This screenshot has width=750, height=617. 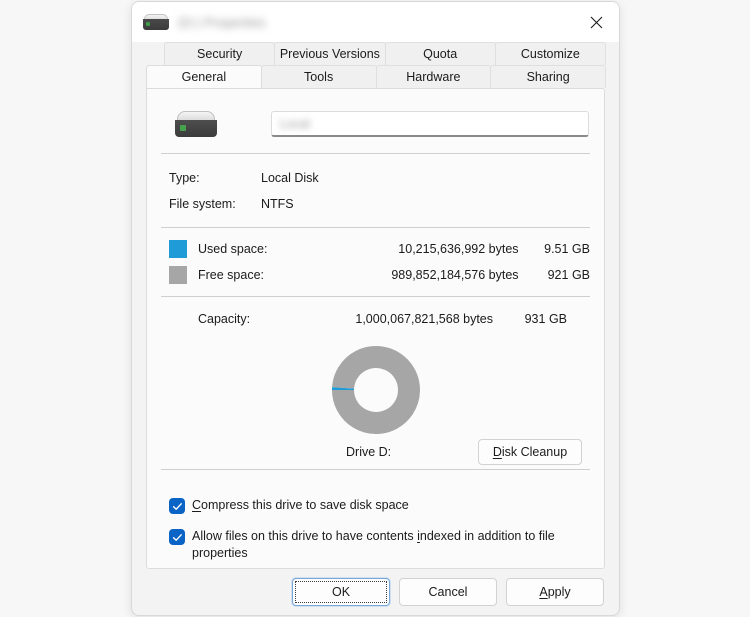 I want to click on compress-drive-label: Compress this drive to save disk space, so click(x=300, y=505).